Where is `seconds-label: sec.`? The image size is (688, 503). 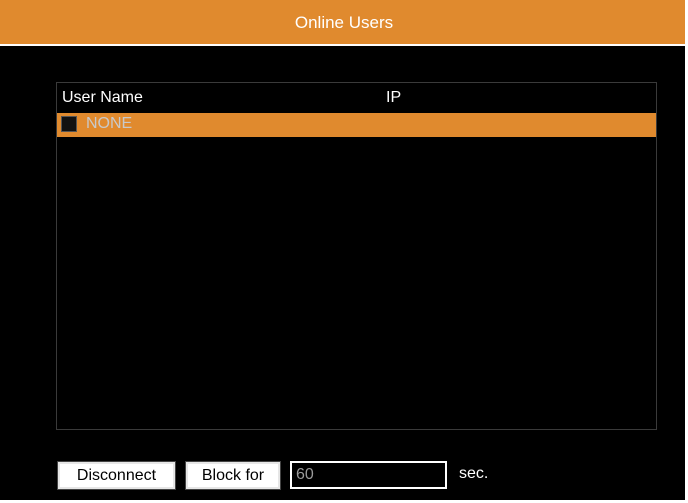
seconds-label: sec. is located at coordinates (474, 473).